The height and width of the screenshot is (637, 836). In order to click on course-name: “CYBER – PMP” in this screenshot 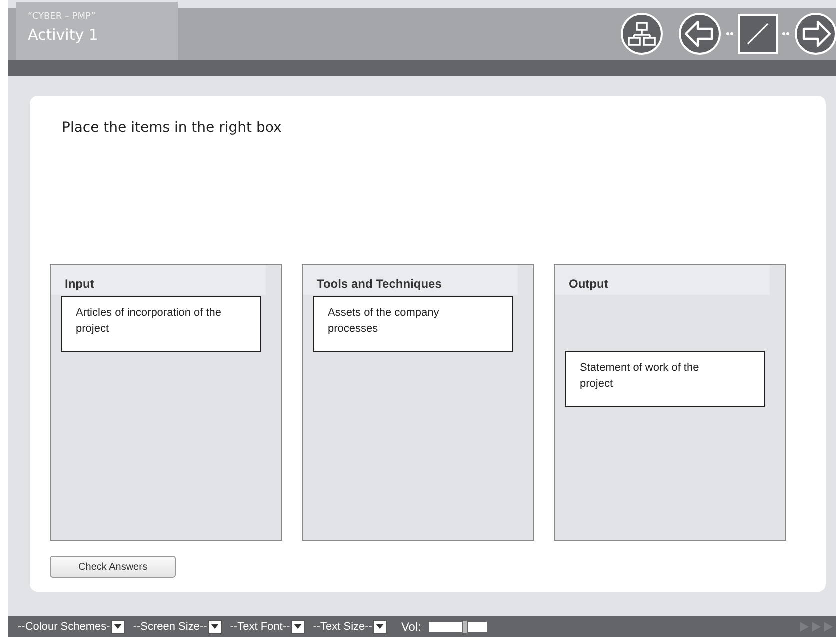, I will do `click(62, 17)`.